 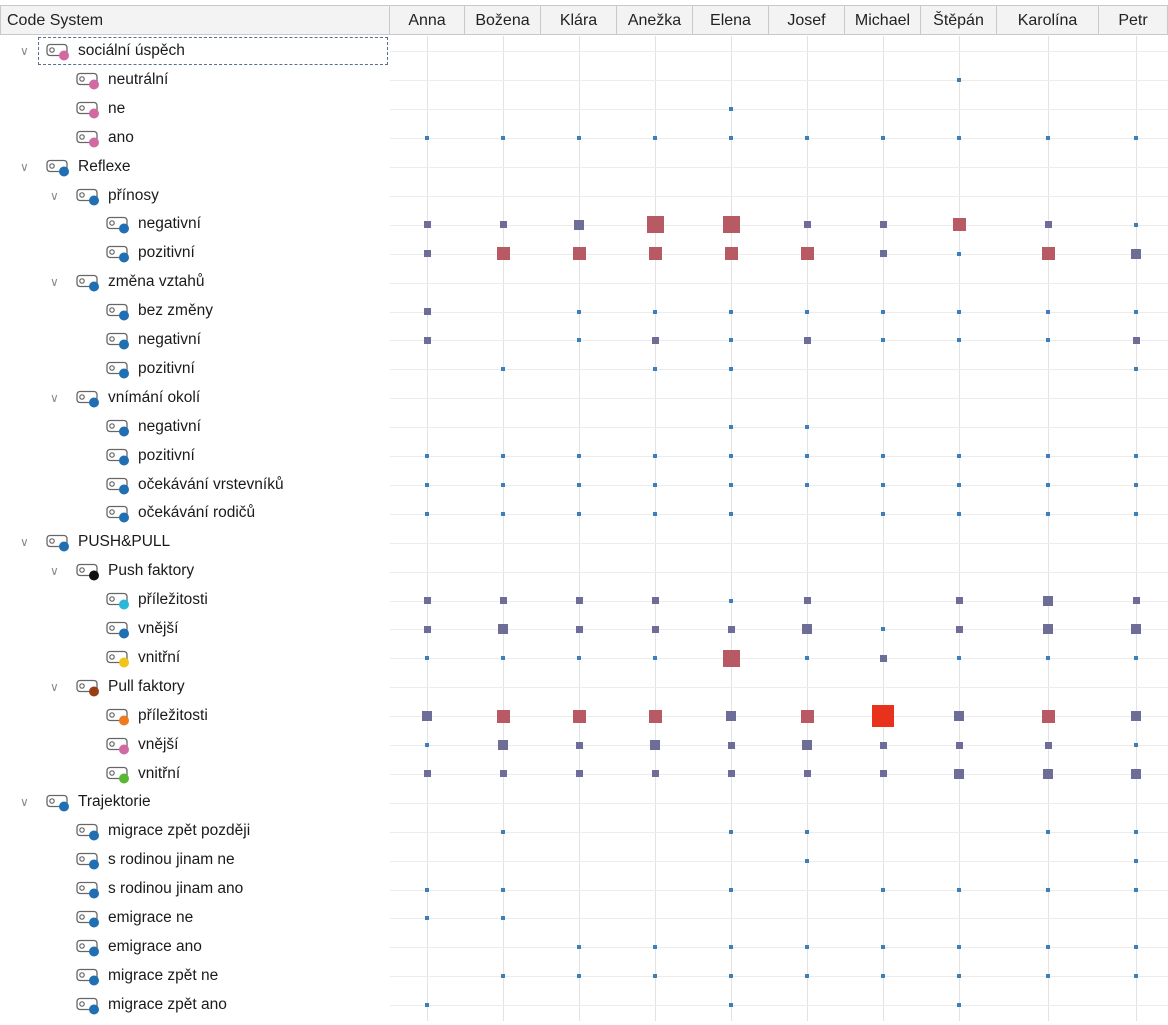 I want to click on code-row: očekávání vrstevníků, so click(x=195, y=485).